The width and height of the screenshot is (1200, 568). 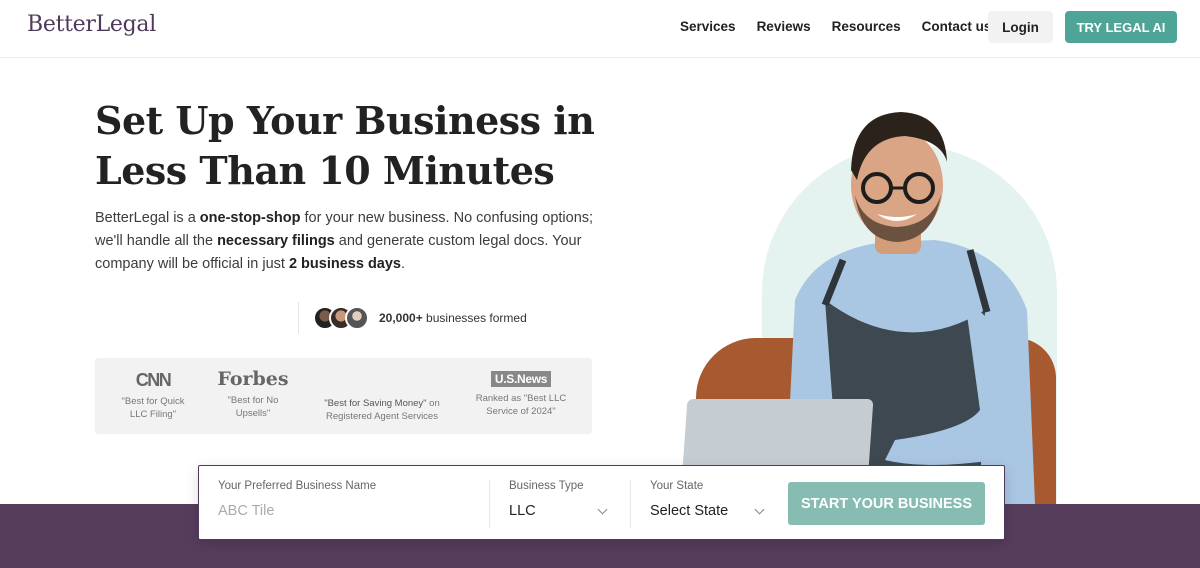 What do you see at coordinates (677, 486) in the screenshot?
I see `state-label: Your State` at bounding box center [677, 486].